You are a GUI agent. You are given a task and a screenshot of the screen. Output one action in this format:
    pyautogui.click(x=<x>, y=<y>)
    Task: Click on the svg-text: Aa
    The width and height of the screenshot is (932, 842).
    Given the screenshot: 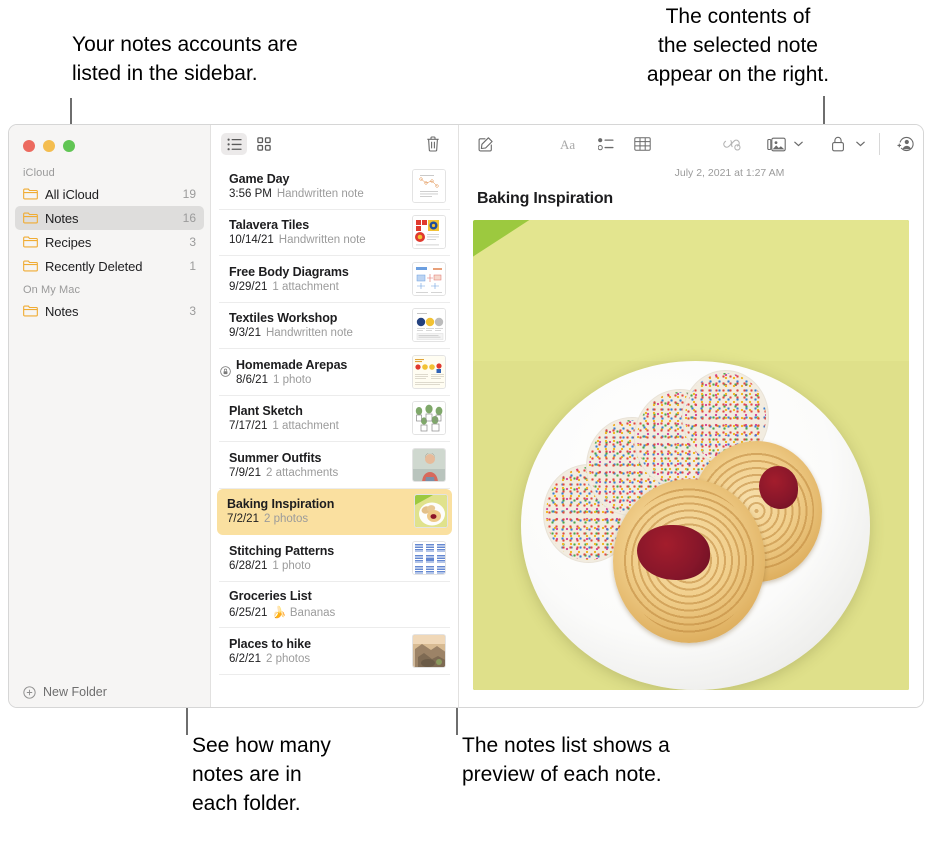 What is the action you would take?
    pyautogui.click(x=567, y=144)
    